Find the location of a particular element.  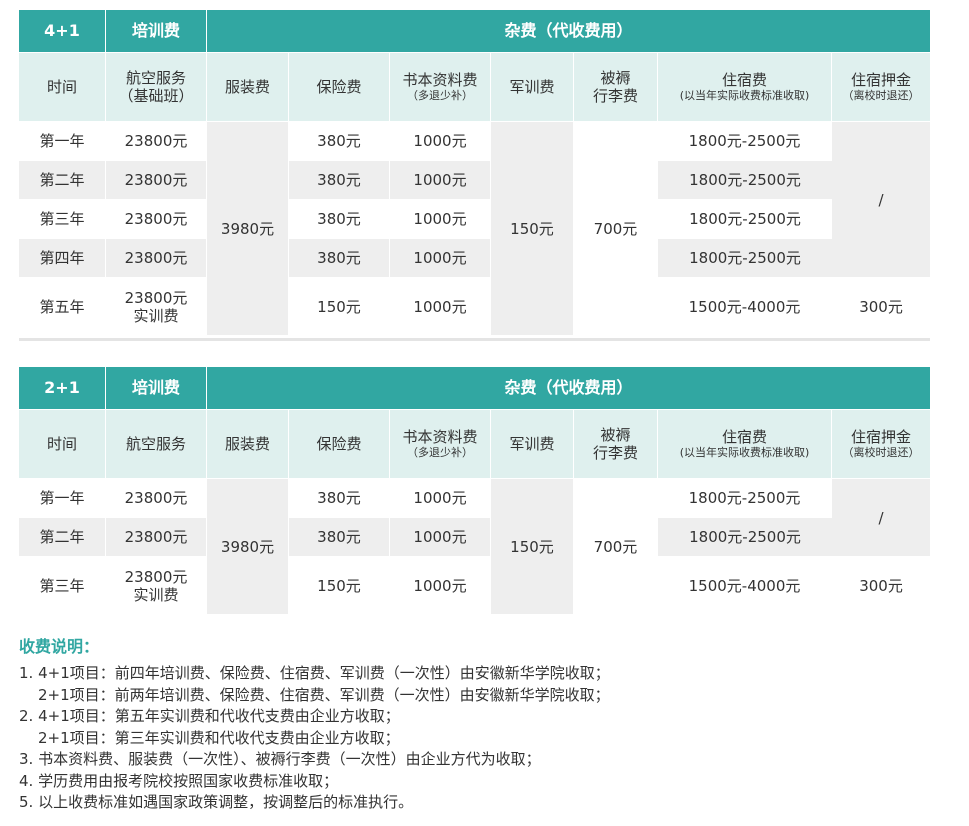

table-top-header: 4+1 培训费 杂费（代收费用） is located at coordinates (475, 31).